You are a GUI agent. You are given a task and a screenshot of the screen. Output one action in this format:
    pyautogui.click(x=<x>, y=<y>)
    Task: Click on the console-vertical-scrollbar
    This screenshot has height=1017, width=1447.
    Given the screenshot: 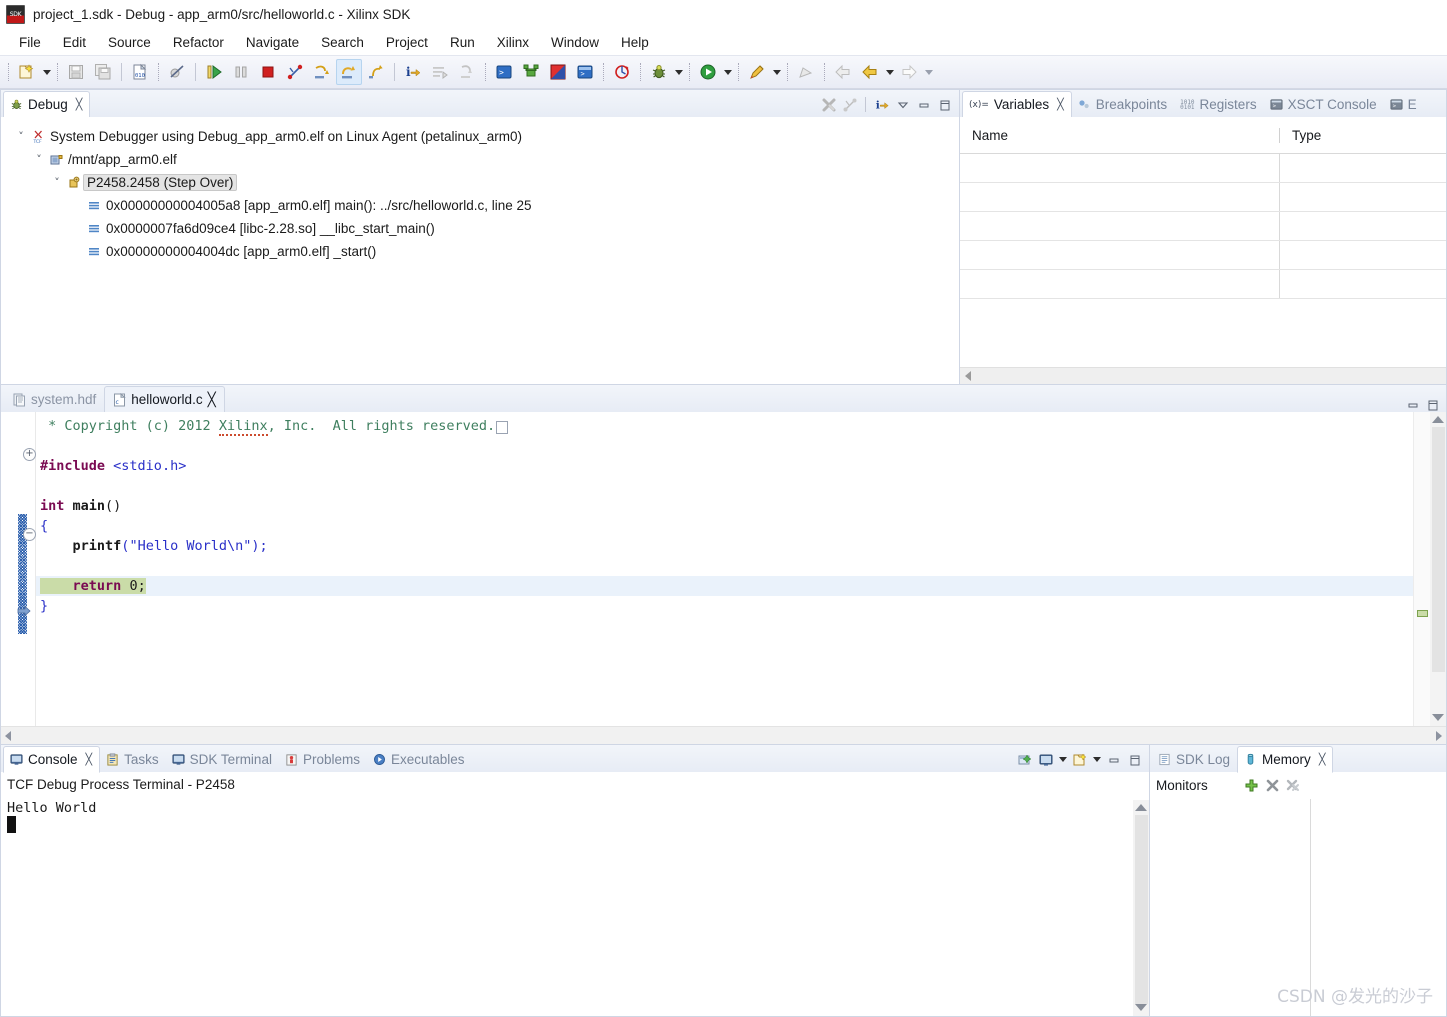 What is the action you would take?
    pyautogui.click(x=1141, y=908)
    